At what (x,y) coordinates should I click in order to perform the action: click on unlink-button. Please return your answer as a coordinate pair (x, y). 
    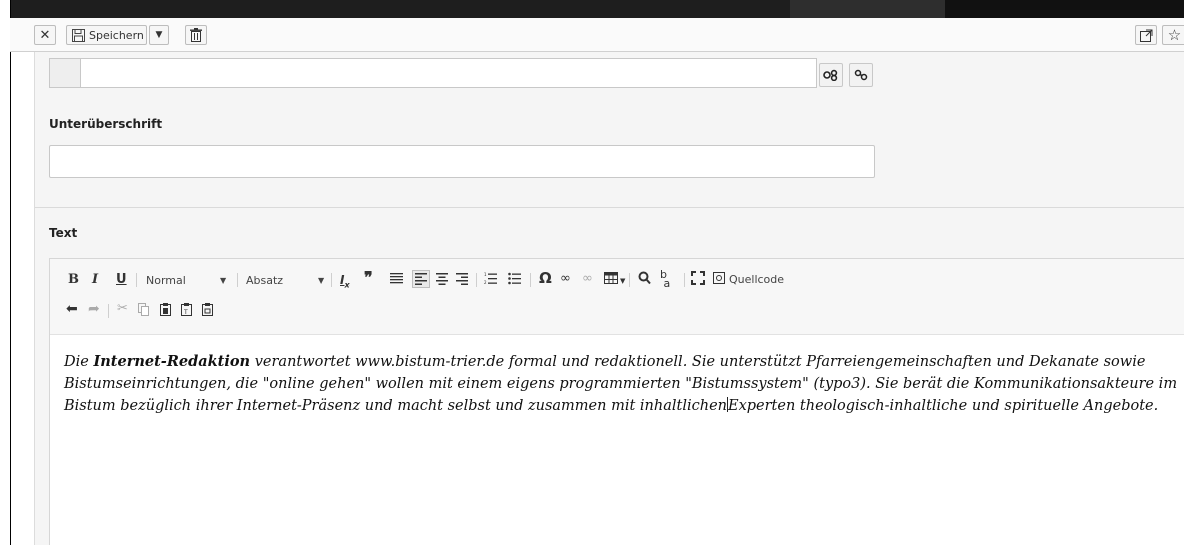
    Looking at the image, I should click on (861, 75).